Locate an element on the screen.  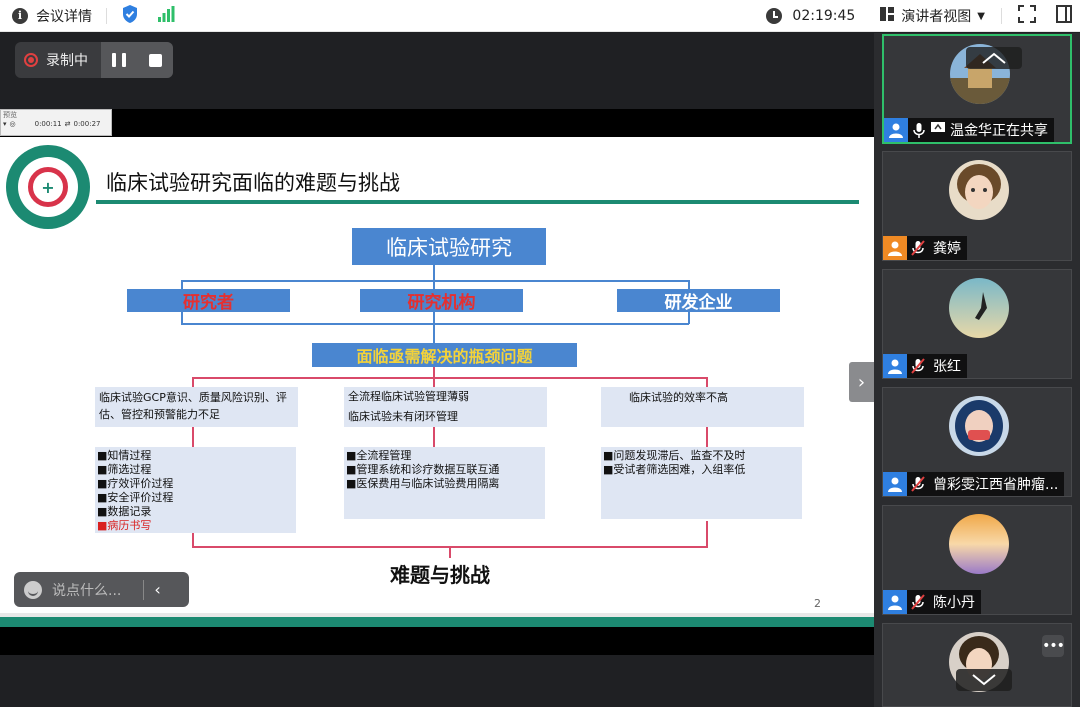
mini-player-title: 预览 is located at coordinates (10, 115).